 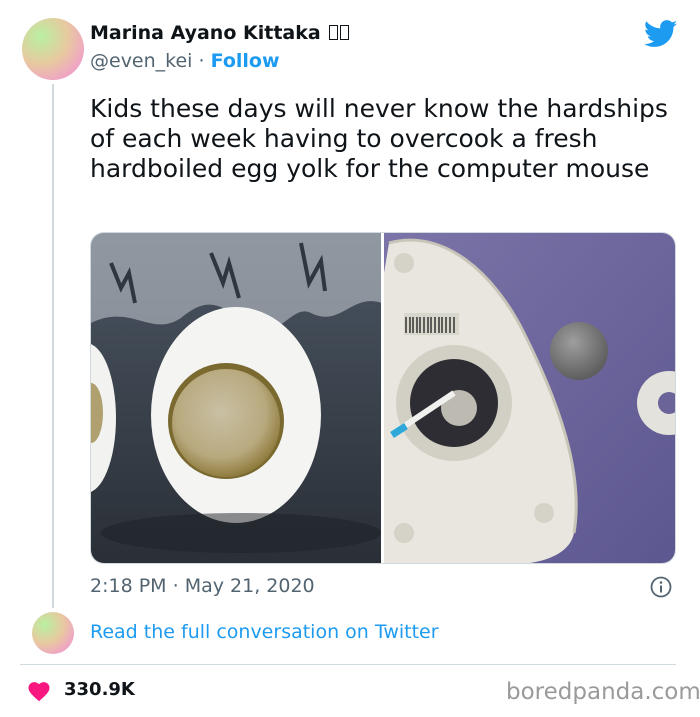 I want to click on tweet-timestamp: 2:18 PM · May 21, 2020, so click(x=202, y=586).